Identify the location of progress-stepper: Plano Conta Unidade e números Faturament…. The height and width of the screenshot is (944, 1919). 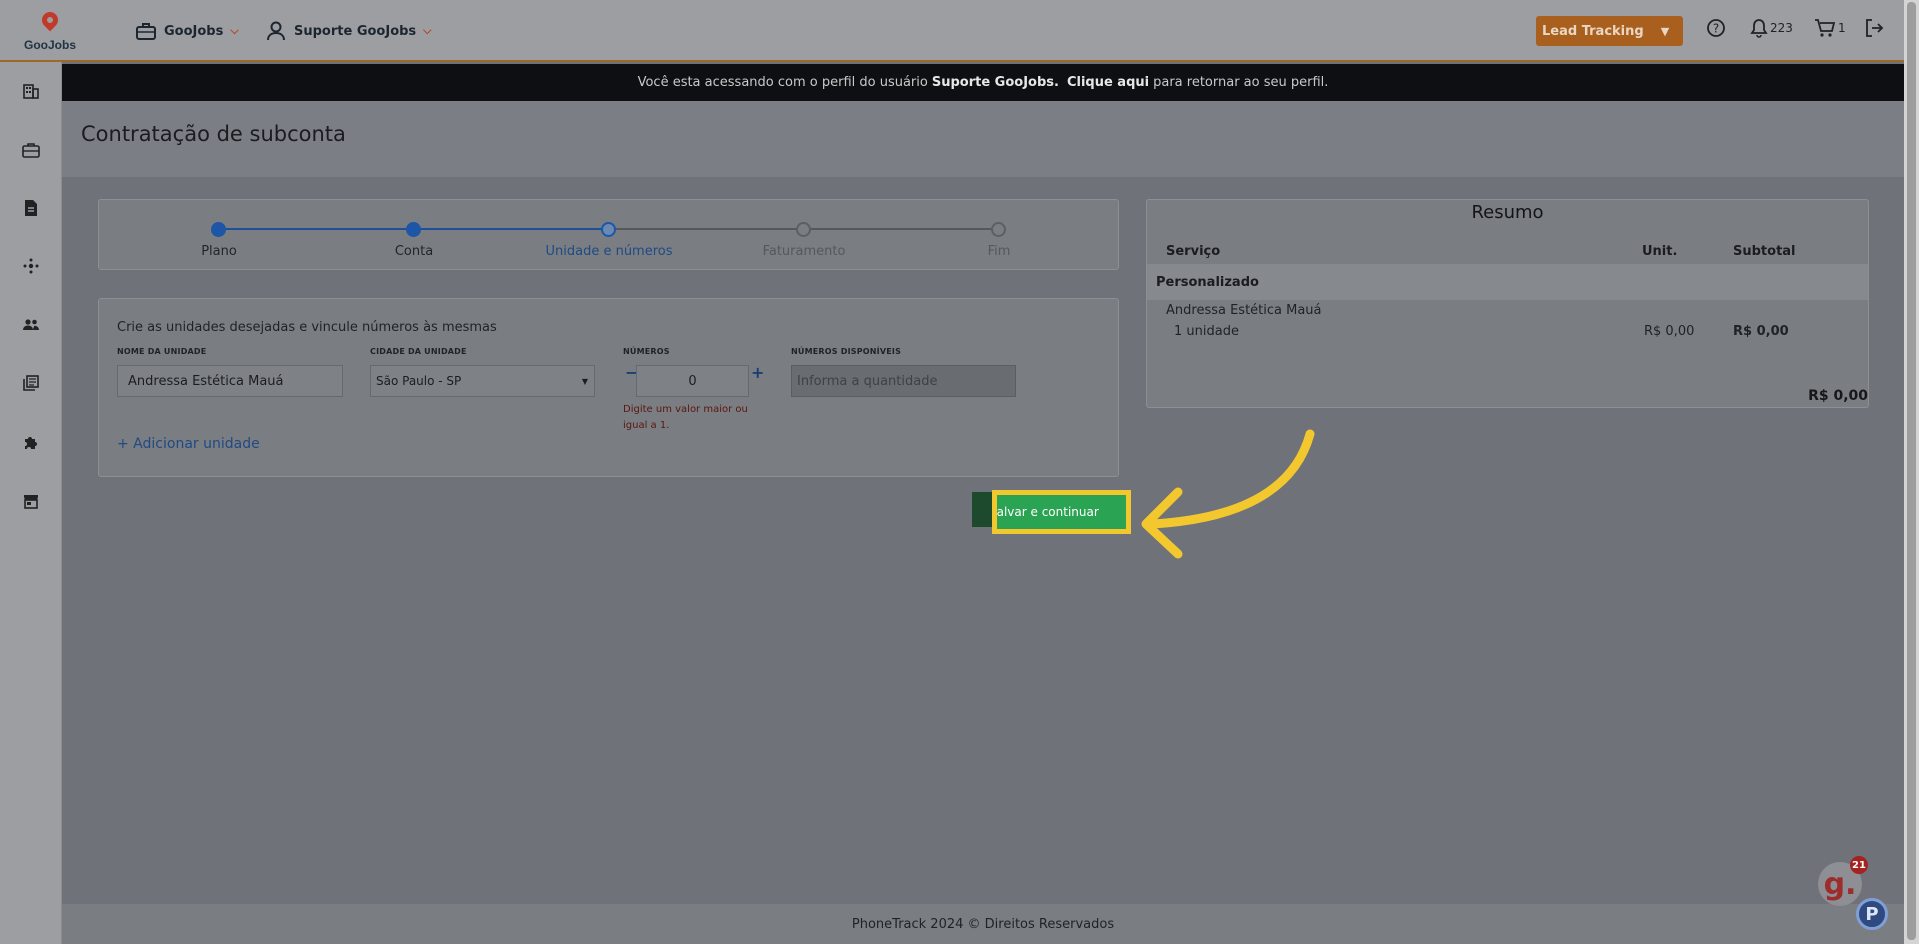
(608, 234).